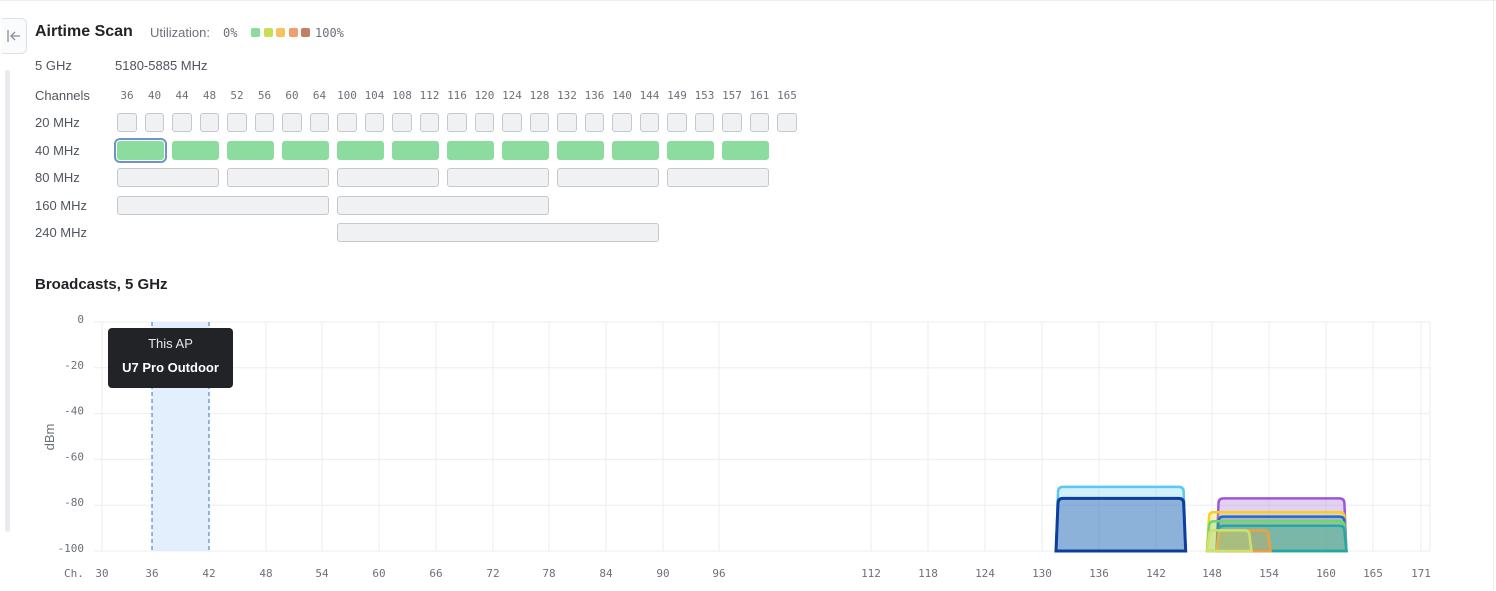  Describe the element at coordinates (662, 573) in the screenshot. I see `x-tick-label: 90` at that location.